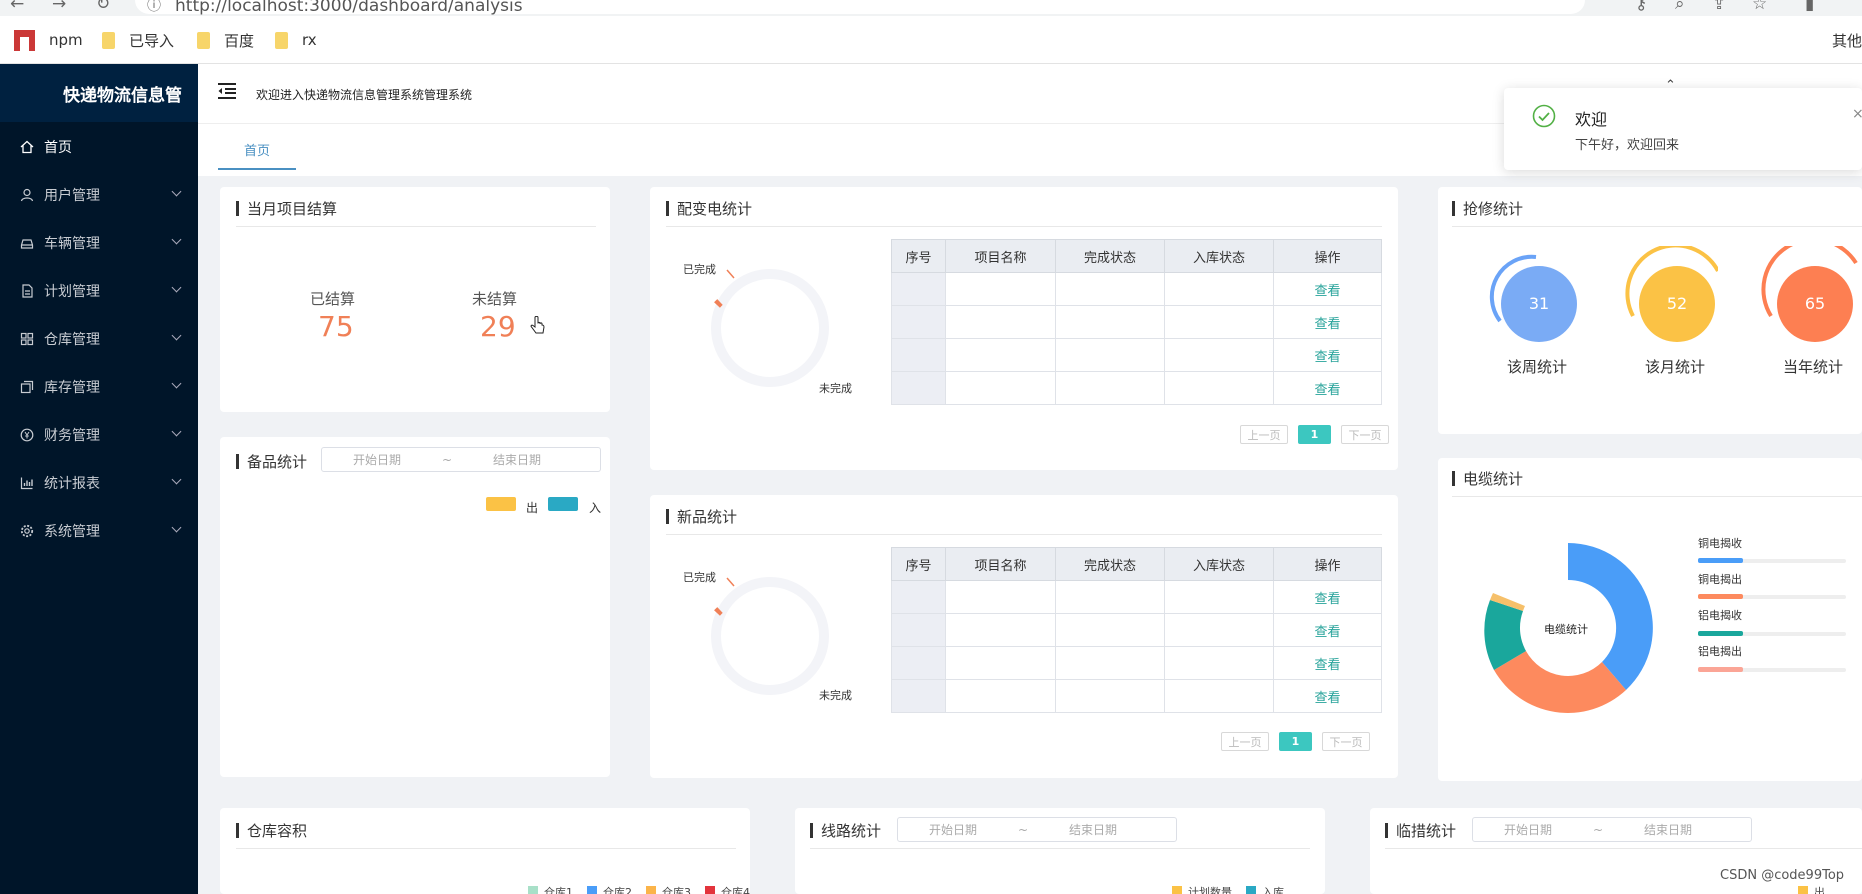 This screenshot has height=894, width=1862. What do you see at coordinates (154, 7) in the screenshot?
I see `info-icon: ⓘ` at bounding box center [154, 7].